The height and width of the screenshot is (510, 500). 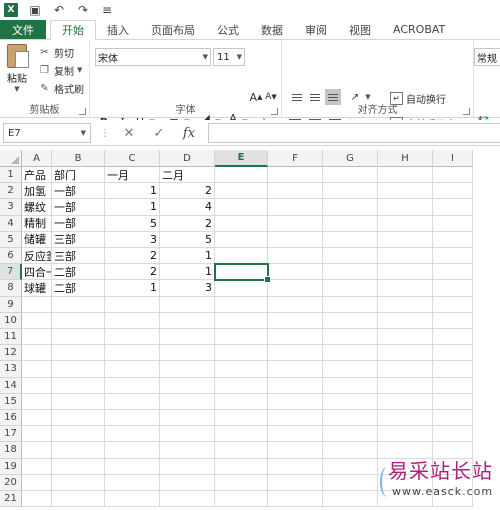 What do you see at coordinates (350, 272) in the screenshot?
I see `cell-g7` at bounding box center [350, 272].